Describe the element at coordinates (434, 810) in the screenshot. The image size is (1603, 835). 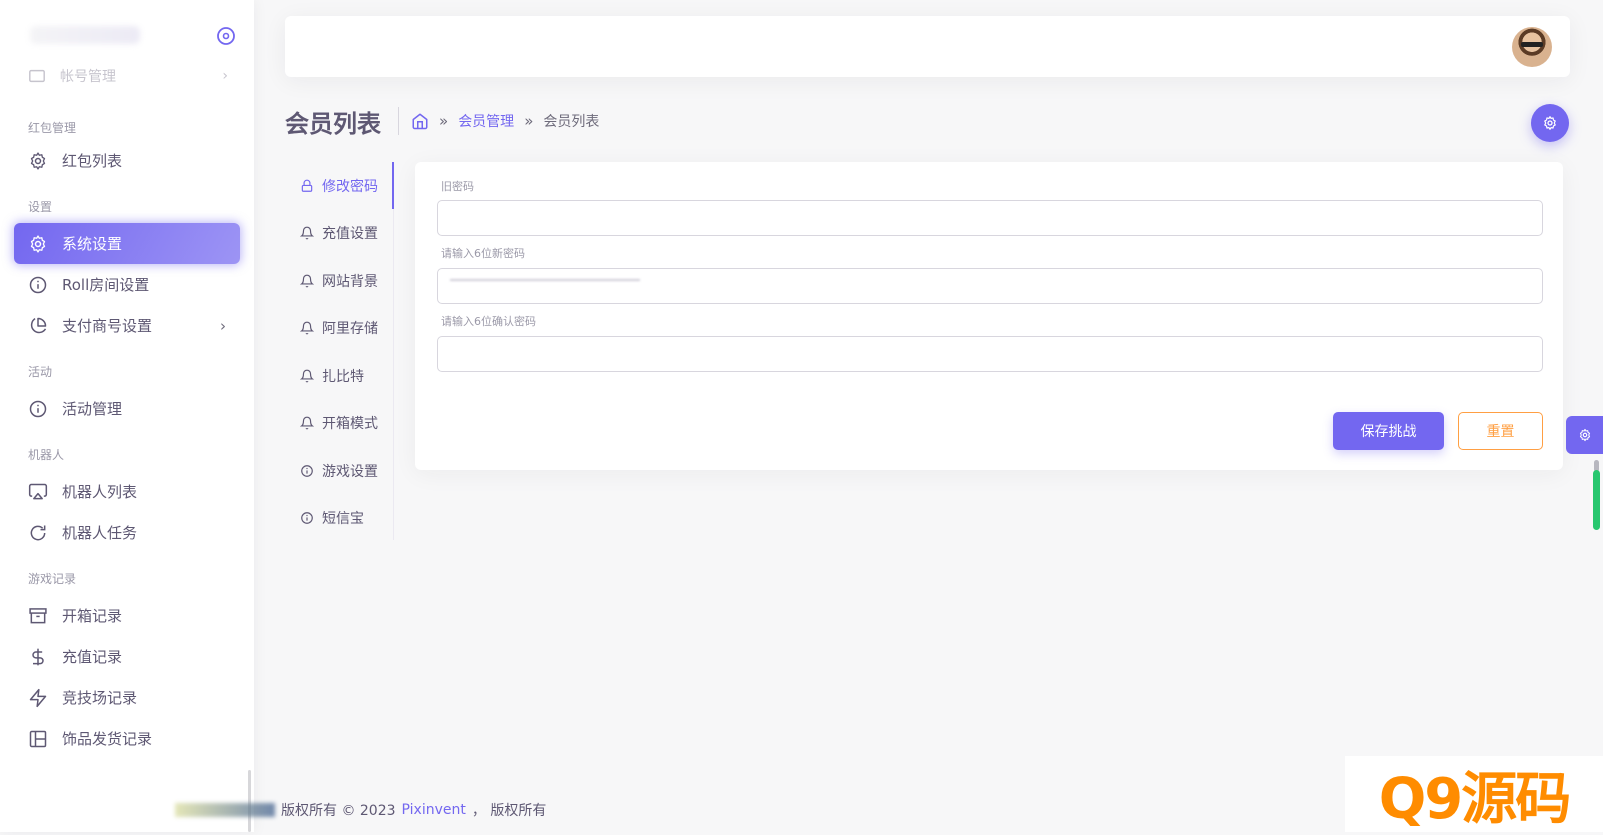
I see `footer-brand-link: Pixinvent` at that location.